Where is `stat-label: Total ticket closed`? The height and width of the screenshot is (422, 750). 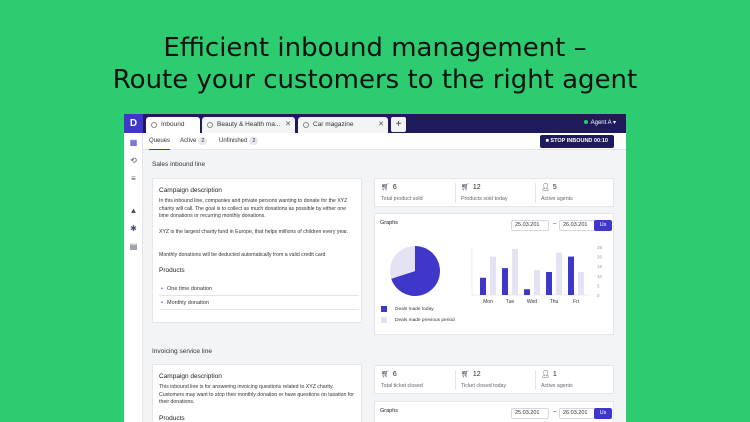
stat-label: Total ticket closed is located at coordinates (402, 386).